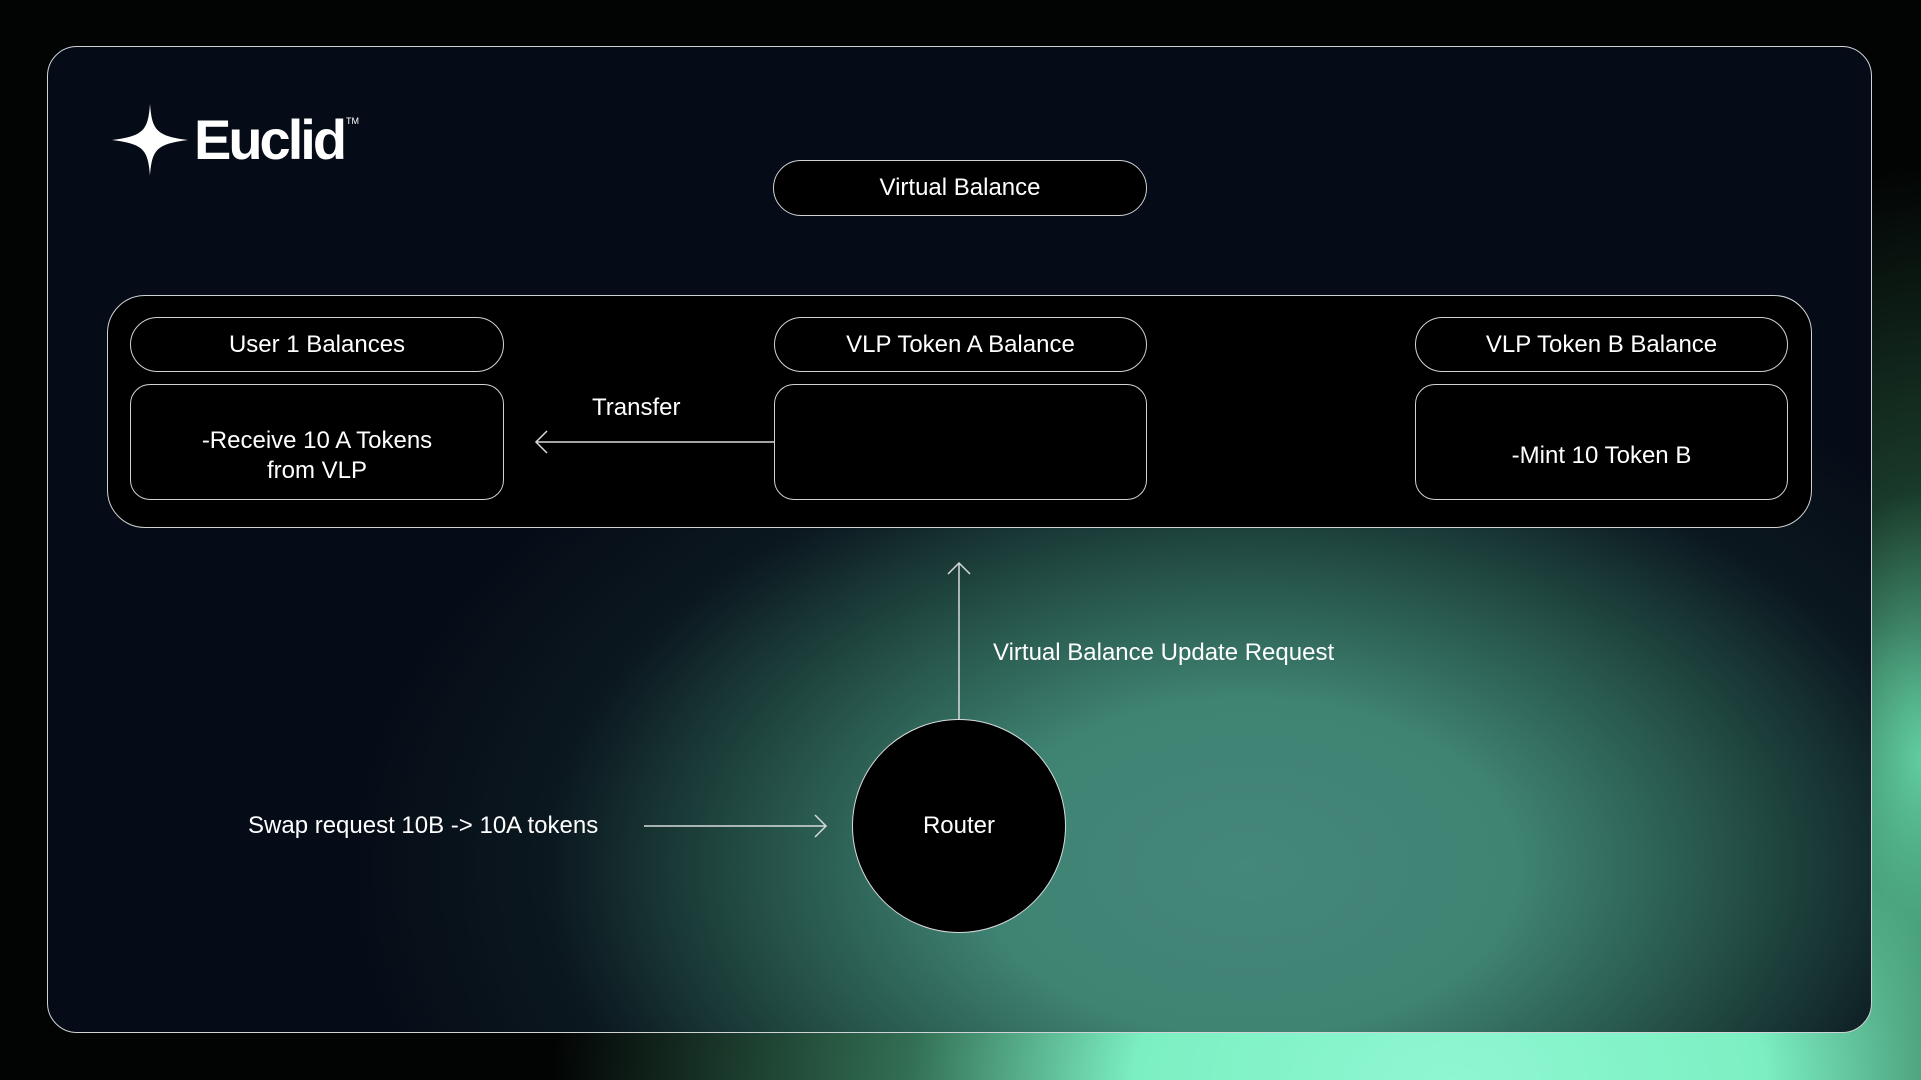  I want to click on vlp-token-b-balance-box: -Mint 10 Token B, so click(1601, 442).